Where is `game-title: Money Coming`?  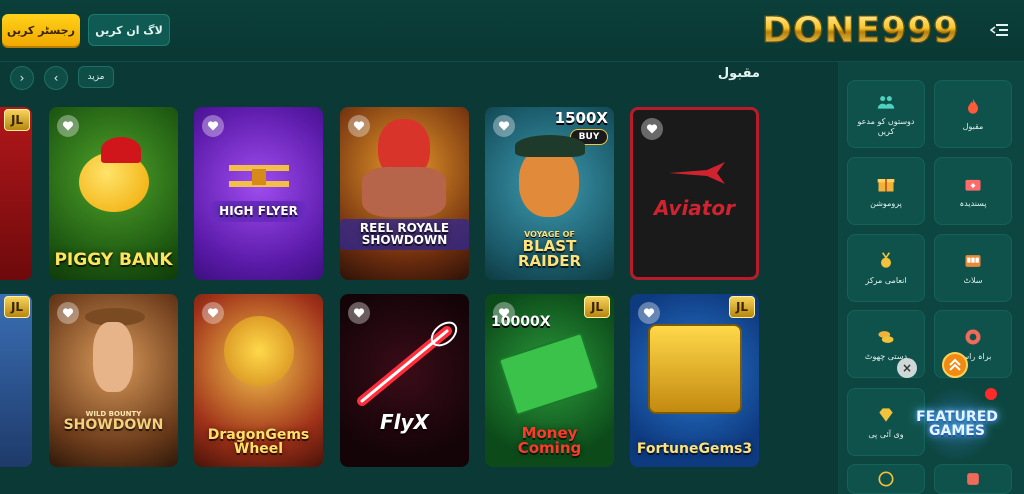 game-title: Money Coming is located at coordinates (549, 440).